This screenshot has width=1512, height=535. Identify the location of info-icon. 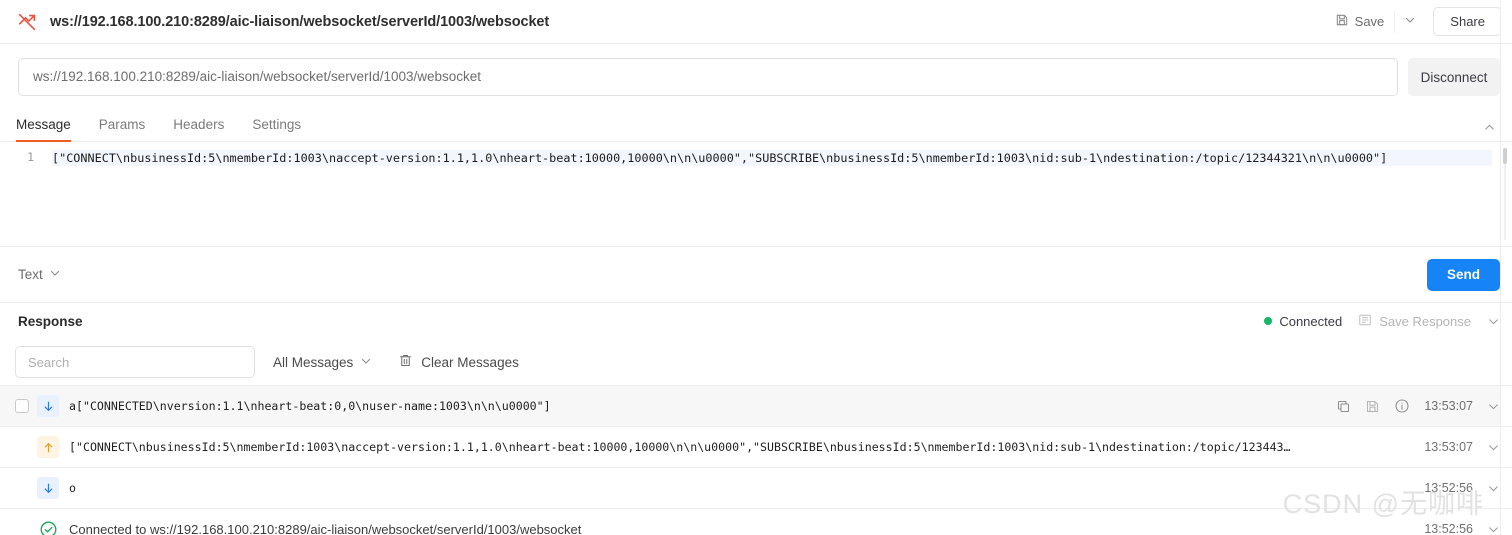
(1402, 406).